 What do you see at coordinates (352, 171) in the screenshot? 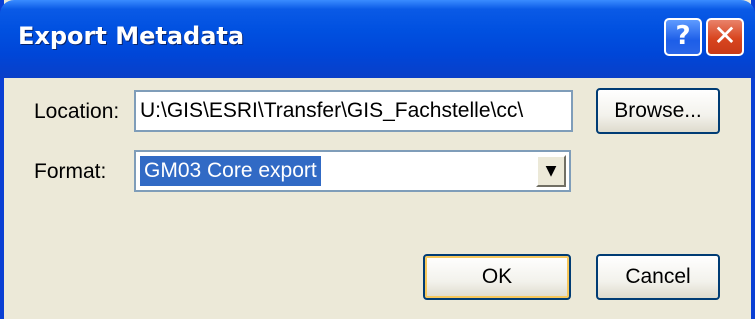
I see `format-select: GM03 Core export ▼` at bounding box center [352, 171].